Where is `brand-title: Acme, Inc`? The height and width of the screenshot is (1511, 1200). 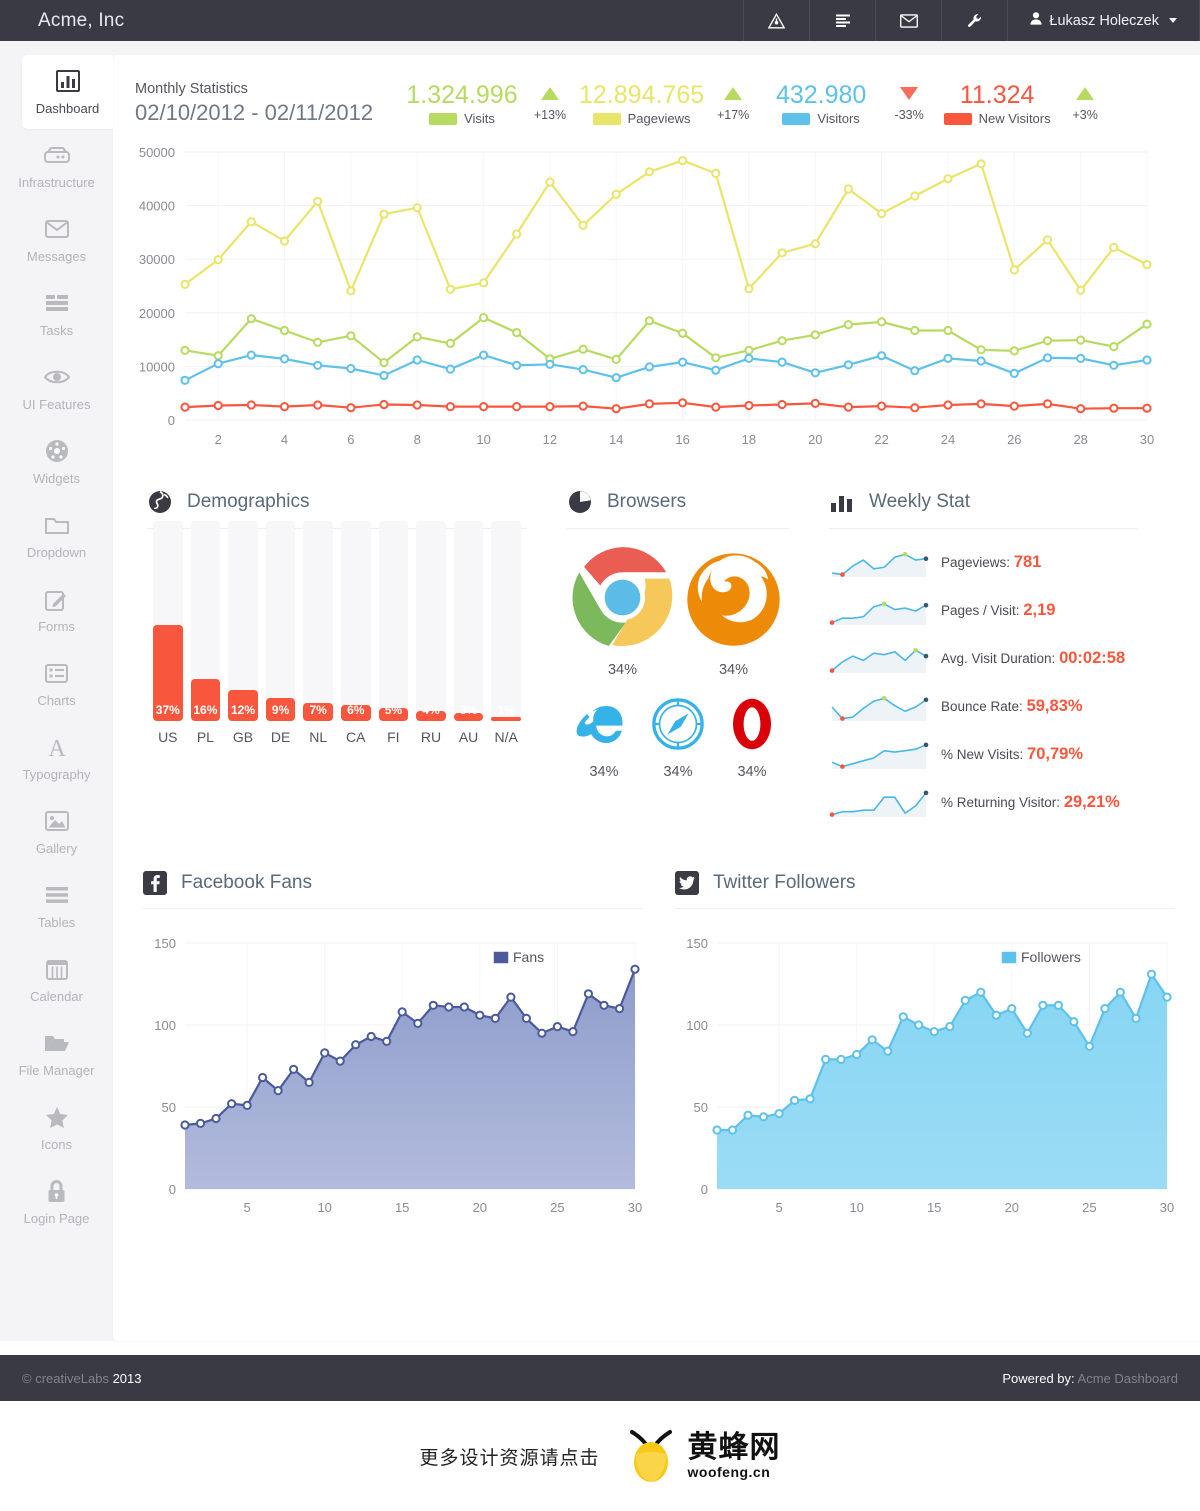
brand-title: Acme, Inc is located at coordinates (62, 20).